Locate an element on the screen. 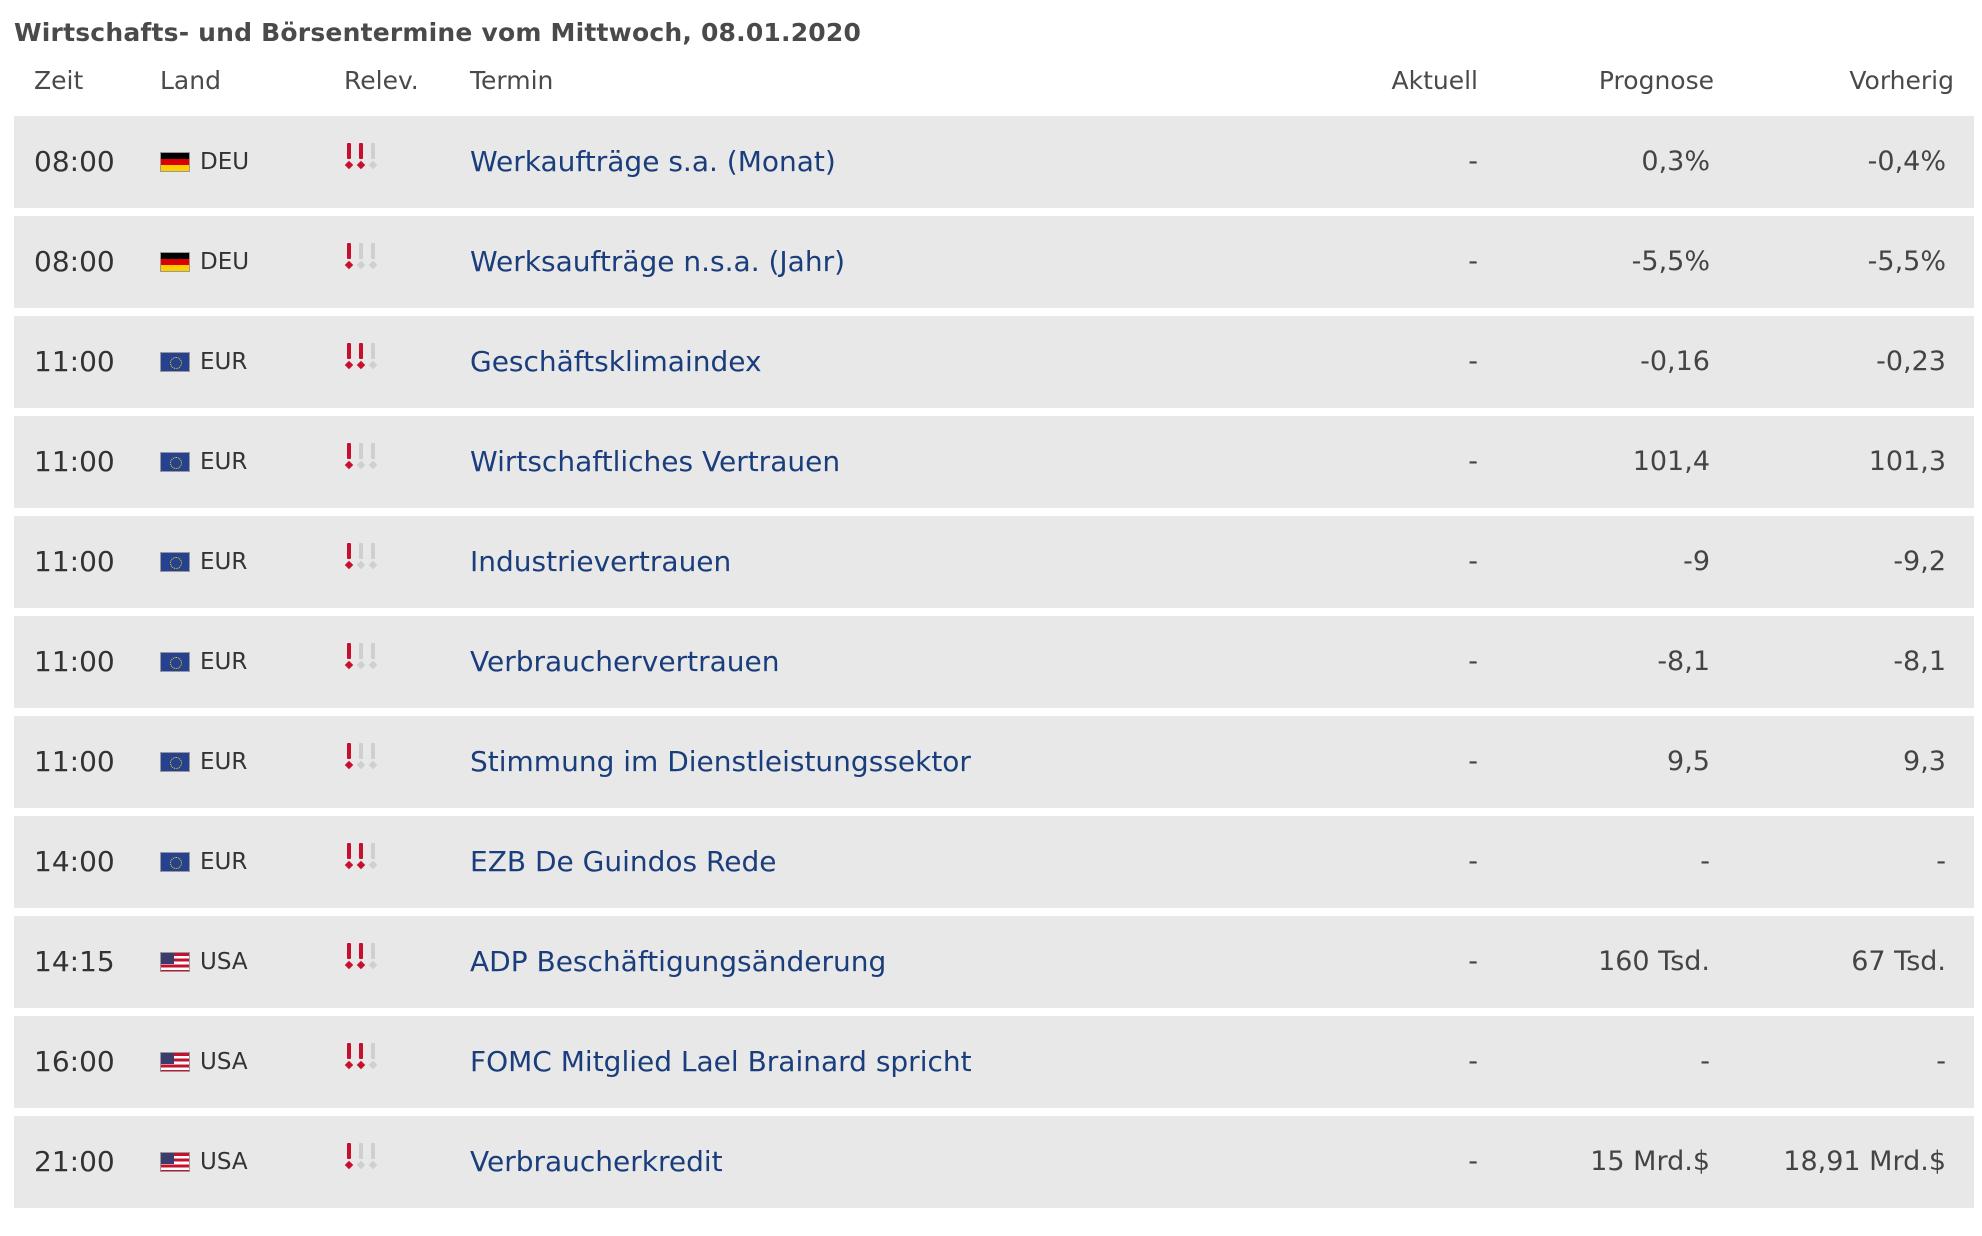 The height and width of the screenshot is (1236, 1982). country-cell: DEU is located at coordinates (204, 162).